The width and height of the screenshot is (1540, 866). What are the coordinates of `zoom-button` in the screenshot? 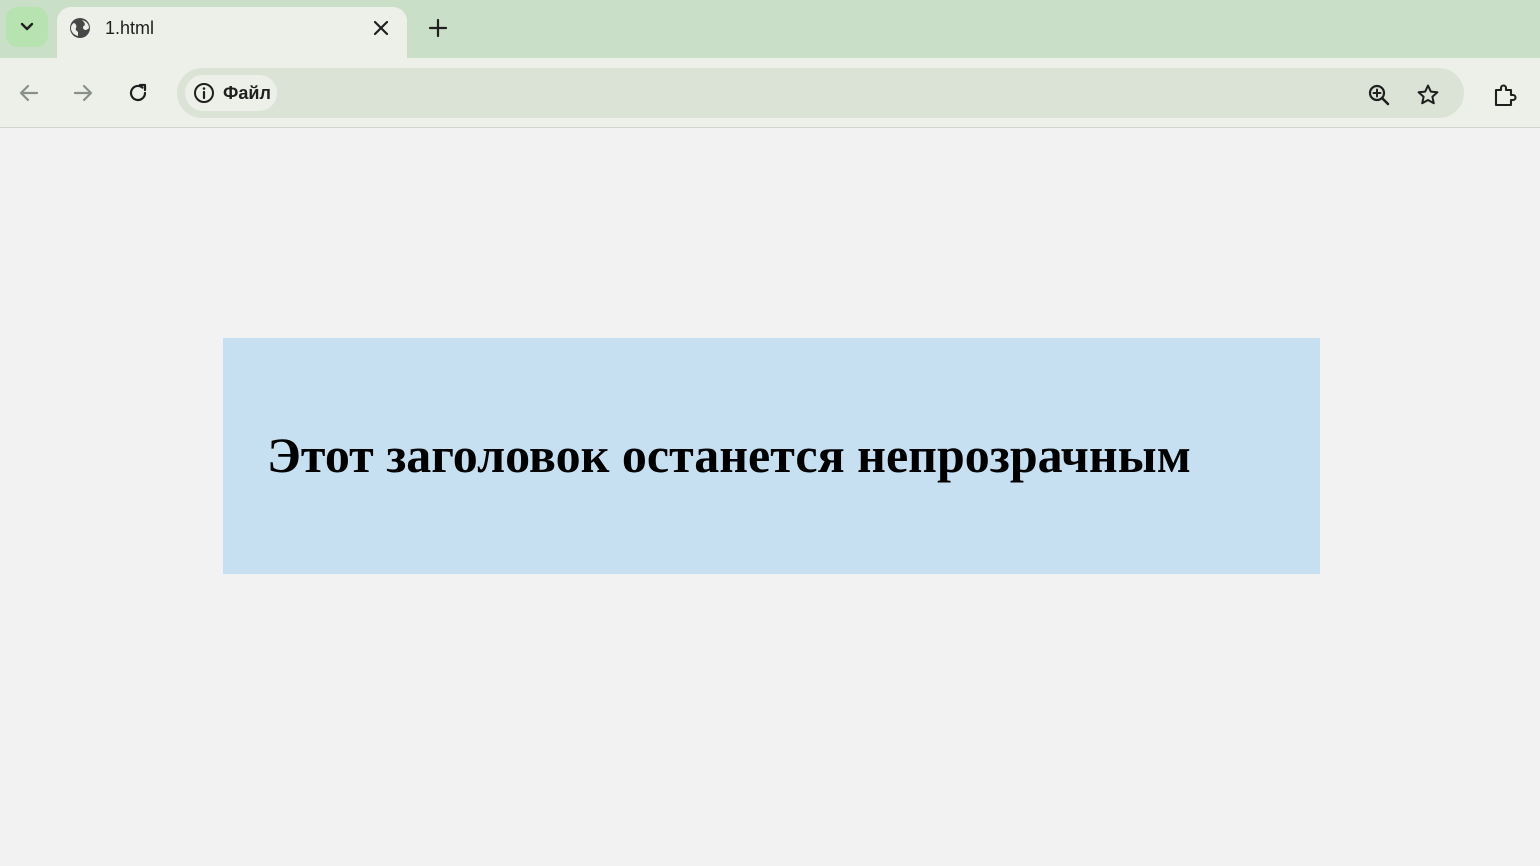 It's located at (1379, 95).